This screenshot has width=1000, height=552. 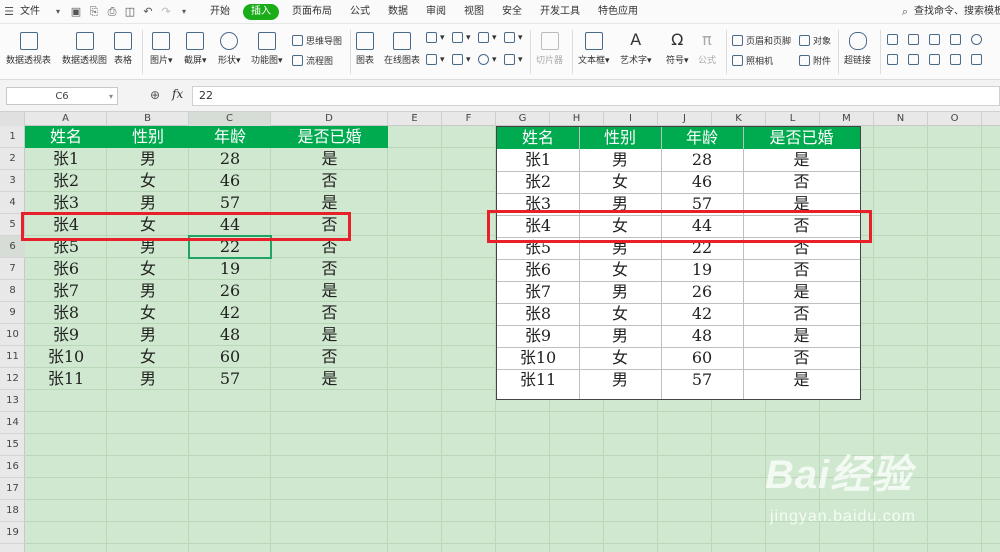 I want to click on customize-toolbar-icon: ▾, so click(x=184, y=11).